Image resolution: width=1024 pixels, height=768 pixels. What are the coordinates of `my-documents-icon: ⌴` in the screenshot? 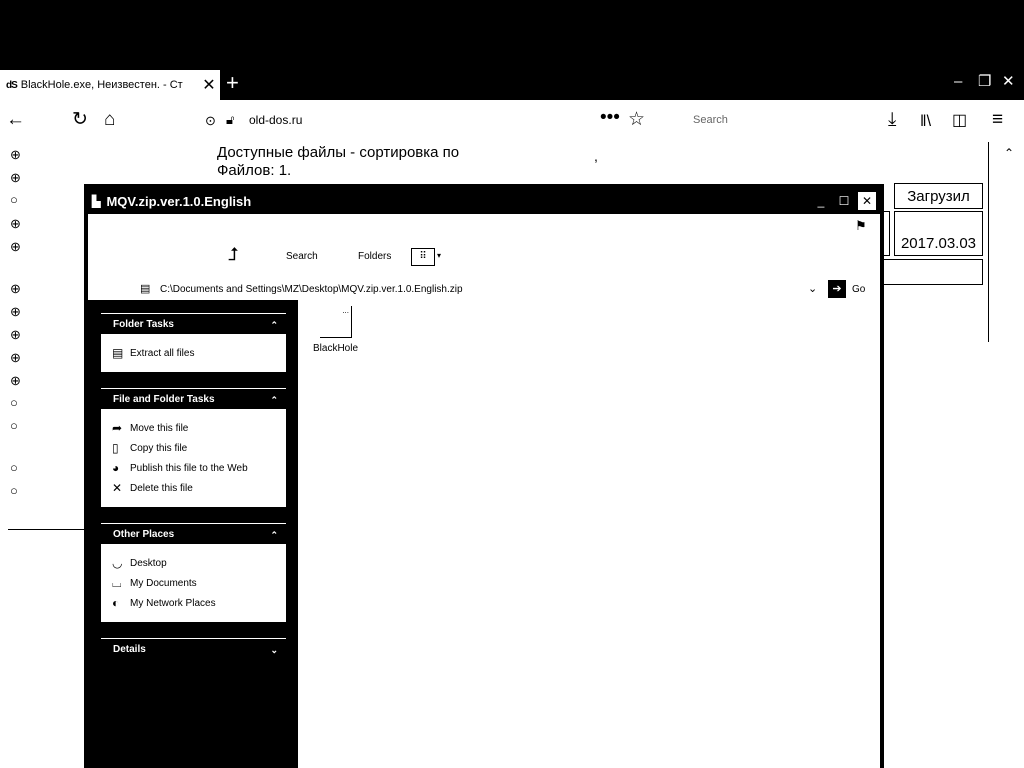 It's located at (117, 583).